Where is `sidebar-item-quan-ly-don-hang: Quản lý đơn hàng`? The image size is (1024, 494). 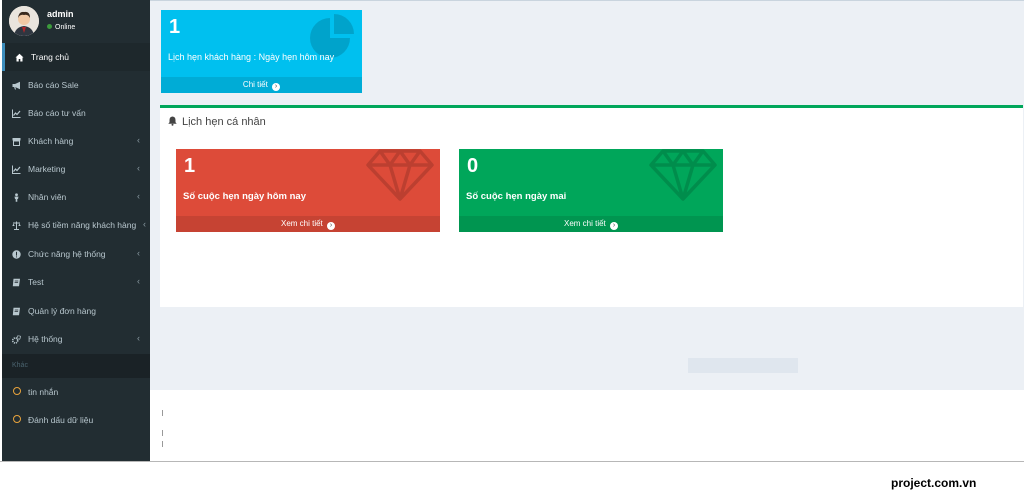
sidebar-item-quan-ly-don-hang: Quản lý đơn hàng is located at coordinates (76, 311).